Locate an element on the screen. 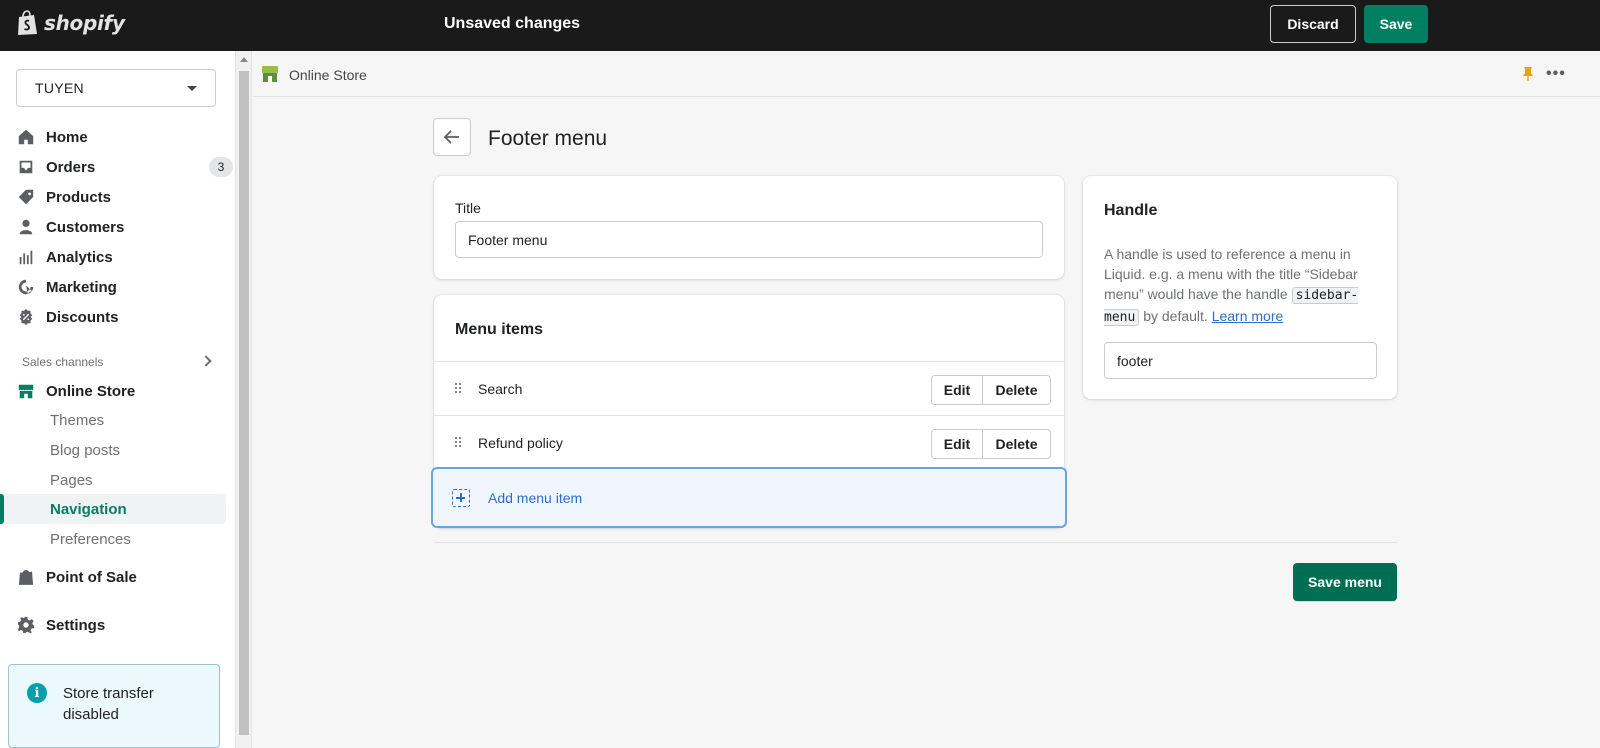 The image size is (1600, 748). learn-more-link: Learn more is located at coordinates (1248, 316).